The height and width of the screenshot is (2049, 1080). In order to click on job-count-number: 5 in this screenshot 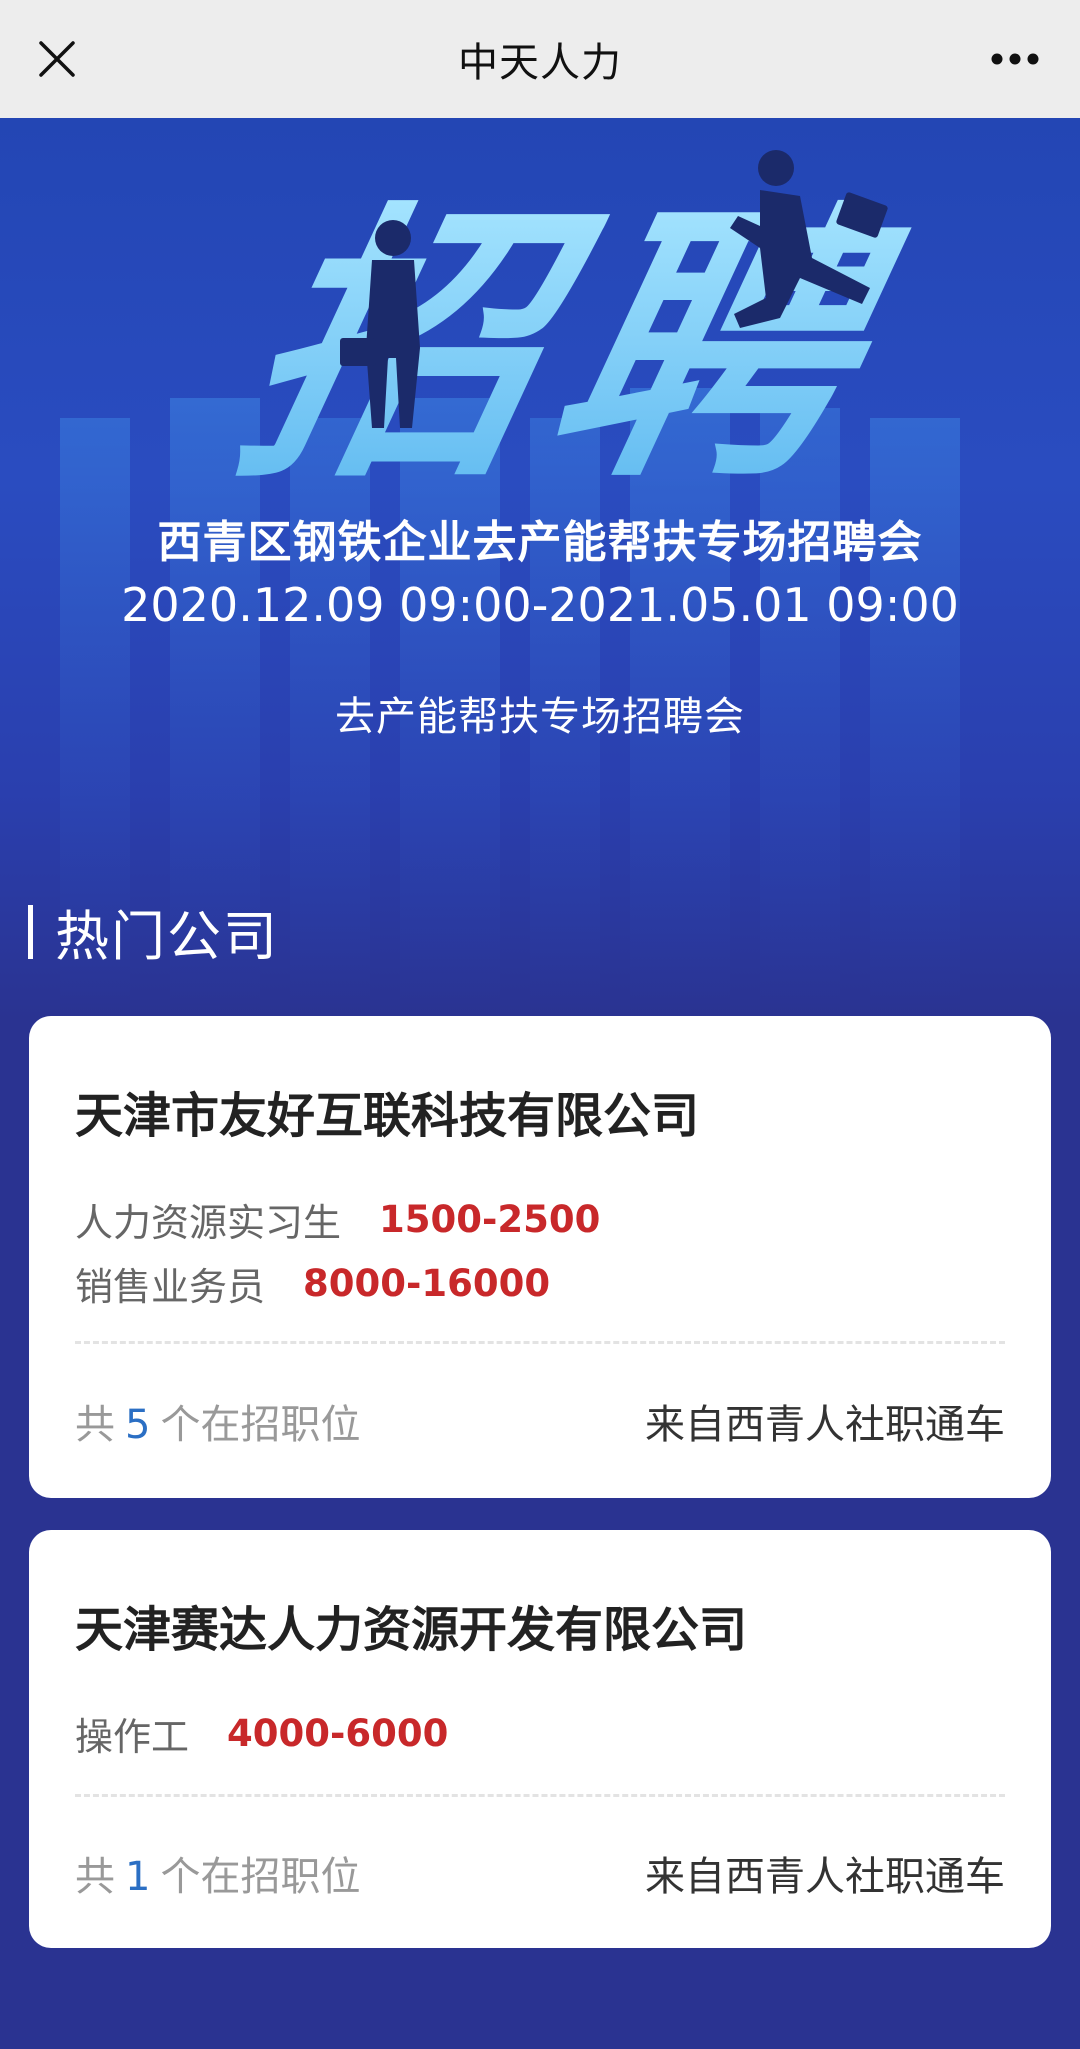, I will do `click(138, 1425)`.